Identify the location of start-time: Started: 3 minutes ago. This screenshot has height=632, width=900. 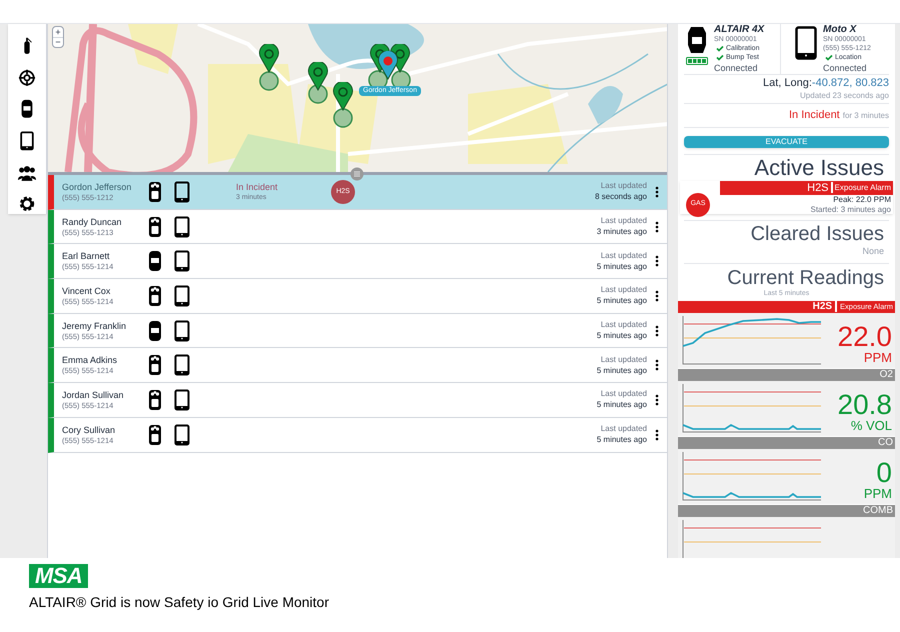
(851, 209).